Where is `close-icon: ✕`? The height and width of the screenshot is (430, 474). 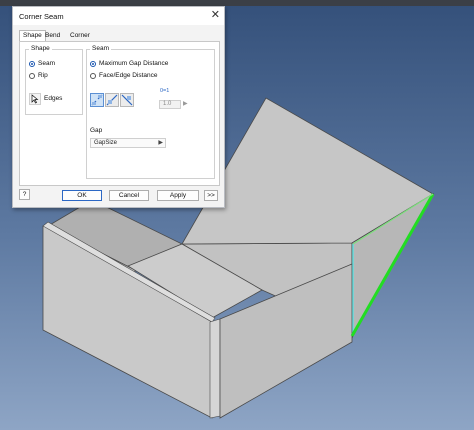
close-icon: ✕ is located at coordinates (215, 14).